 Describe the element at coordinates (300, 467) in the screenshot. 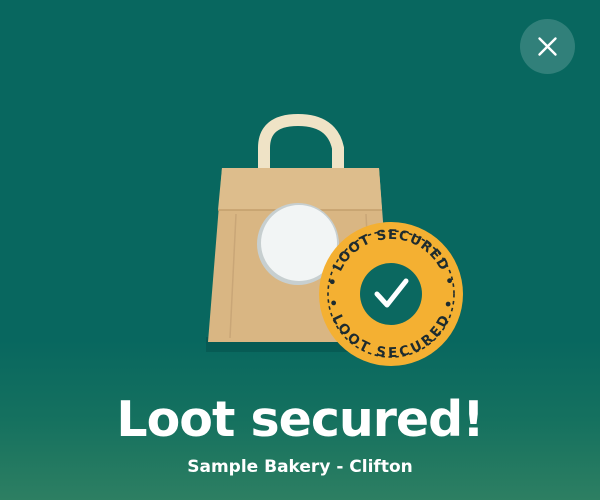

I see `store-name: Sample Bakery - Clifton` at that location.